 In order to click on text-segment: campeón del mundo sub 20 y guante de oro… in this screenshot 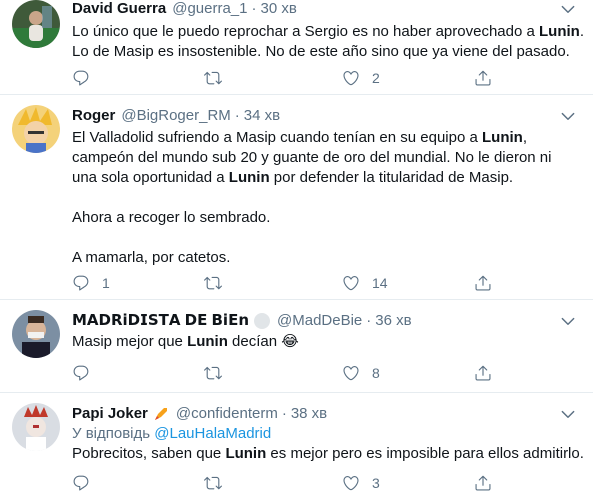, I will do `click(312, 157)`.